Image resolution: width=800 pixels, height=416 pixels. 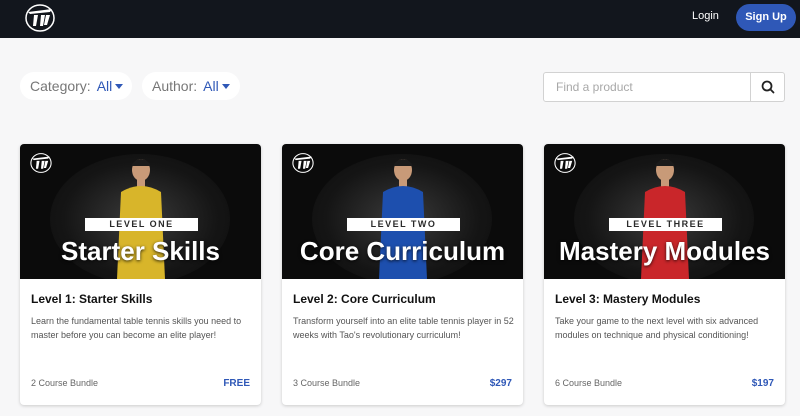 I want to click on author-filter-label: Author:, so click(x=175, y=86).